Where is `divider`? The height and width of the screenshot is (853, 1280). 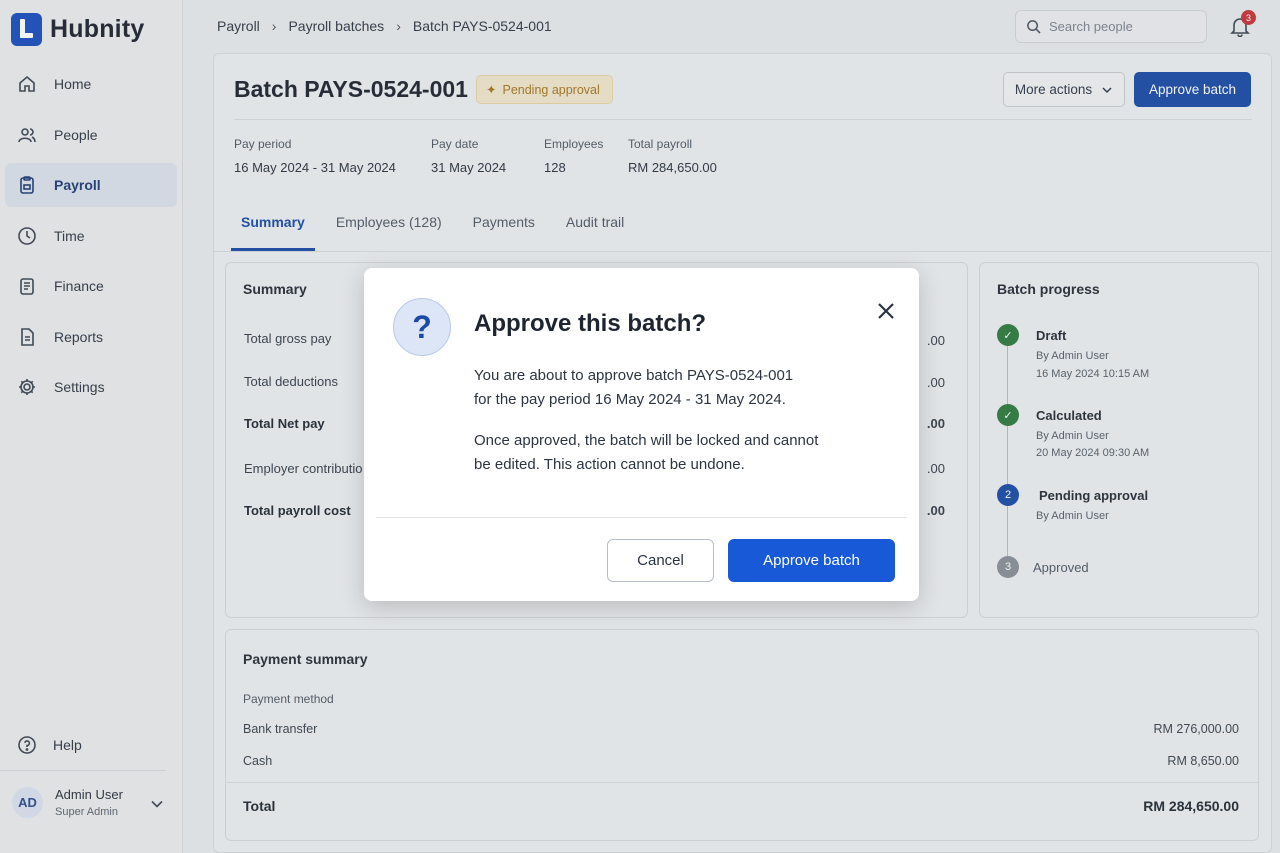 divider is located at coordinates (641, 517).